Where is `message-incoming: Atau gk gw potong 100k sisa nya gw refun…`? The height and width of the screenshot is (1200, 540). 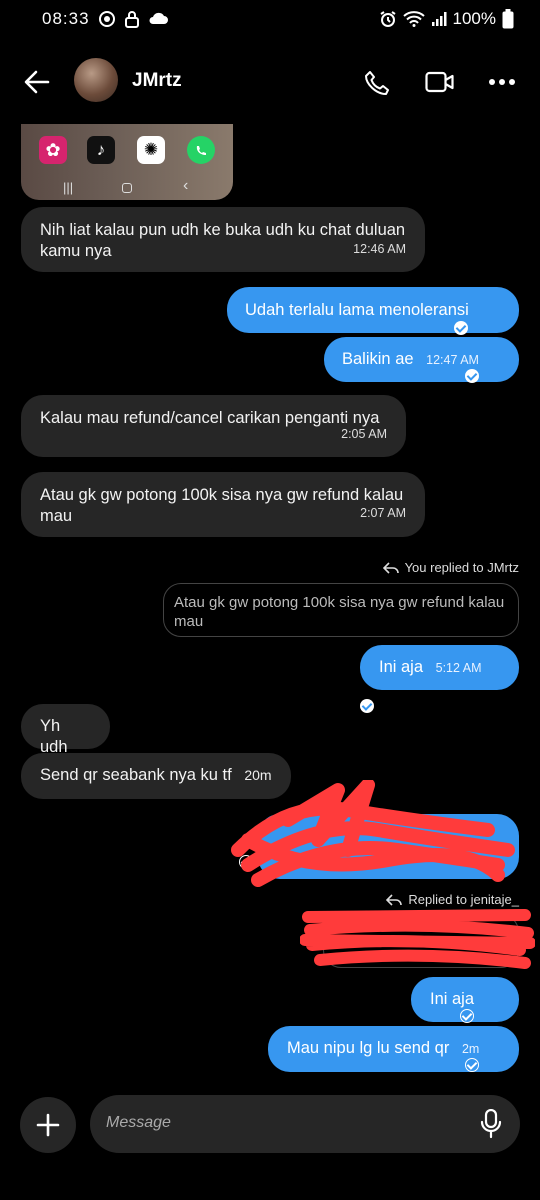 message-incoming: Atau gk gw potong 100k sisa nya gw refun… is located at coordinates (223, 504).